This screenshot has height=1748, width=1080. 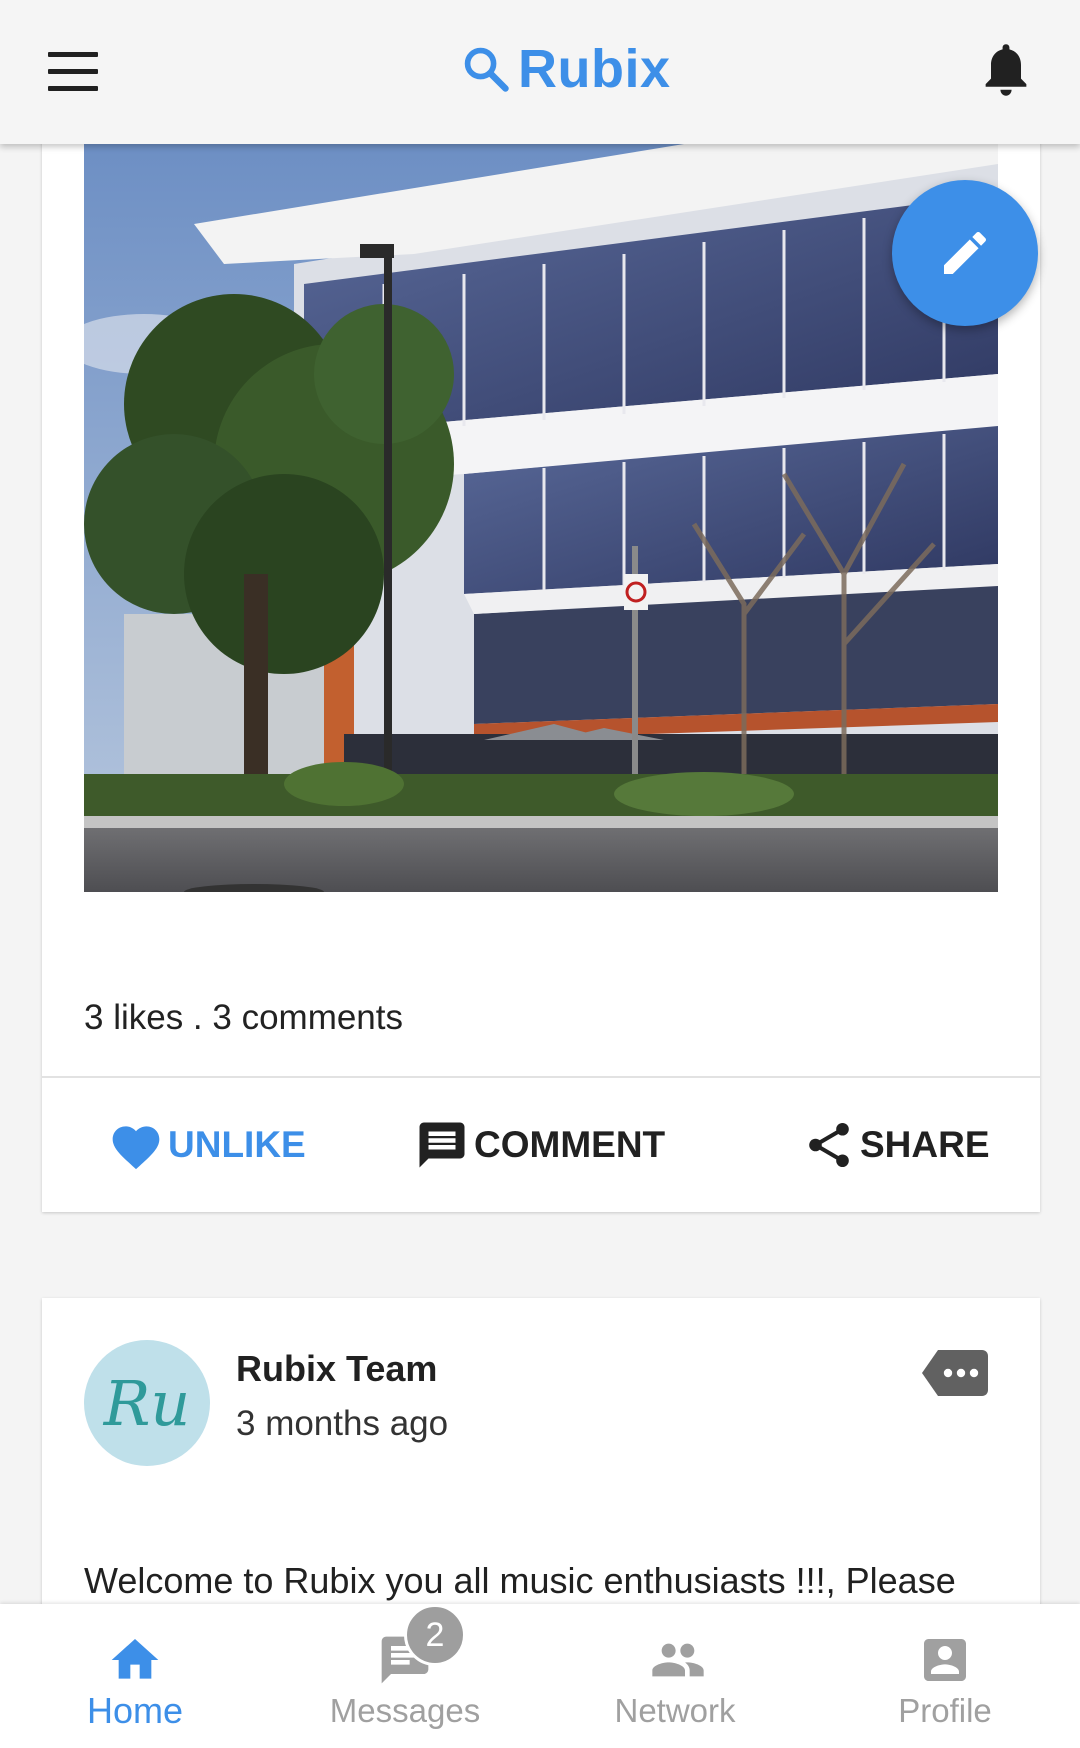 I want to click on unlike-label: UNLIKE, so click(x=237, y=1144).